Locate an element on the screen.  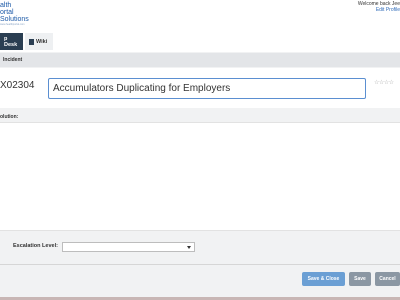
escalation-level-label: Escalation Level: is located at coordinates (35, 246).